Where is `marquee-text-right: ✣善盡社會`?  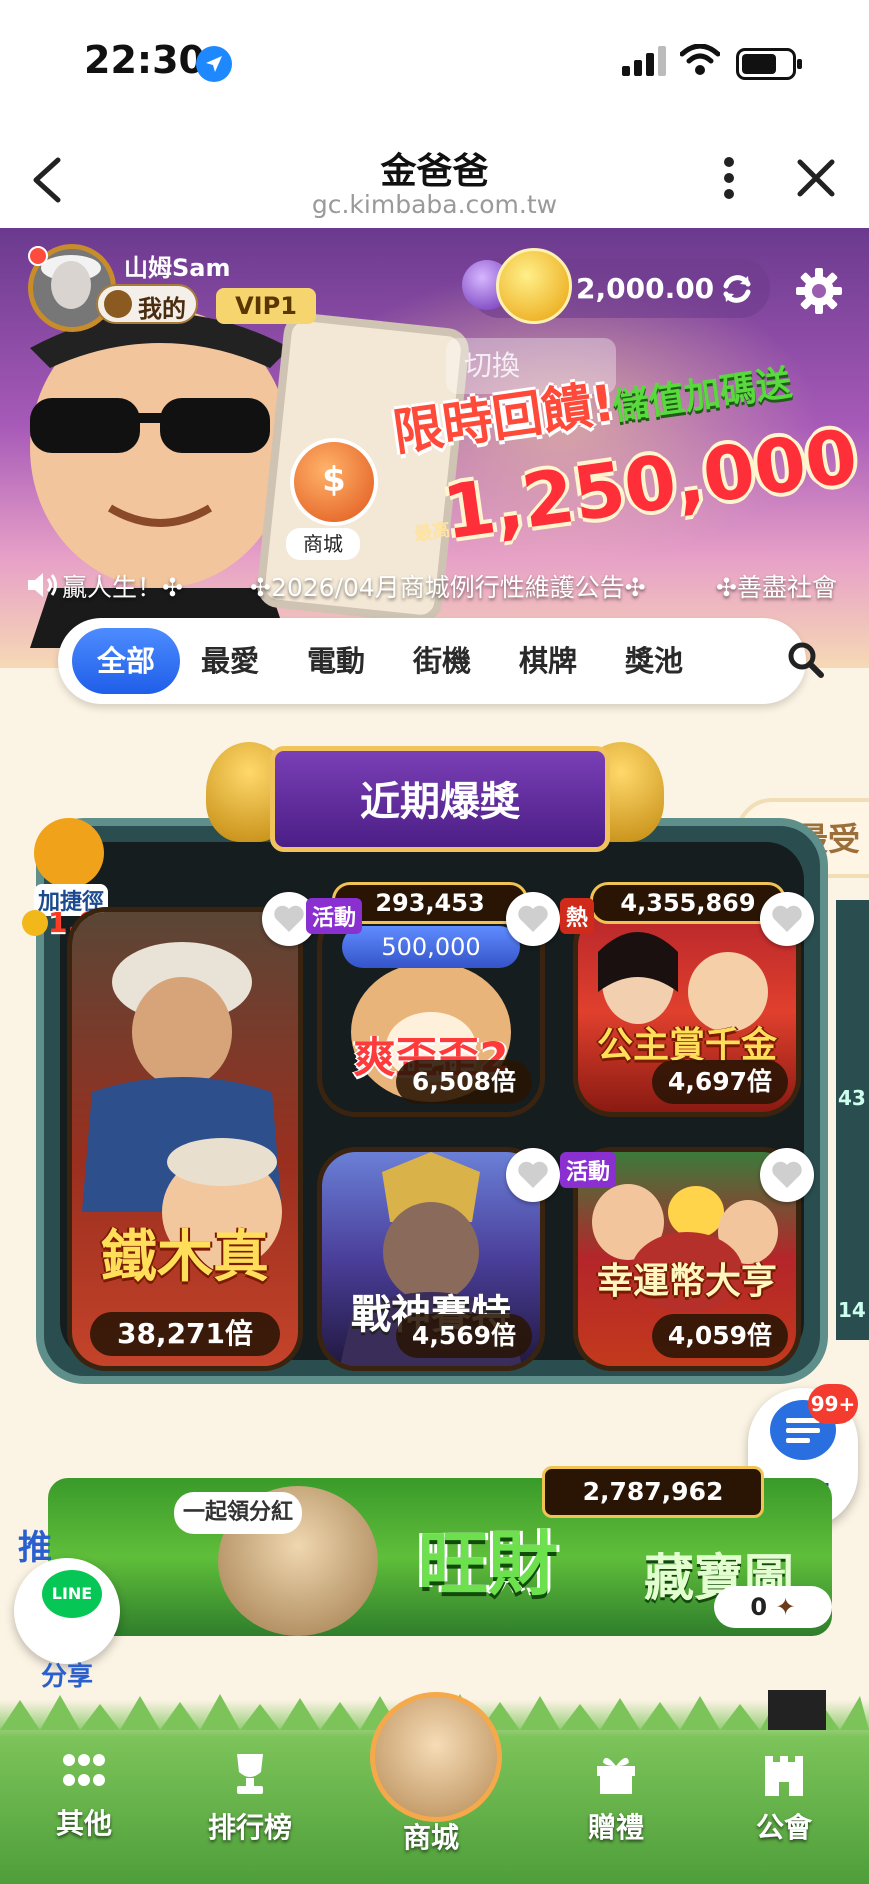
marquee-text-right: ✣善盡社會 is located at coordinates (776, 587).